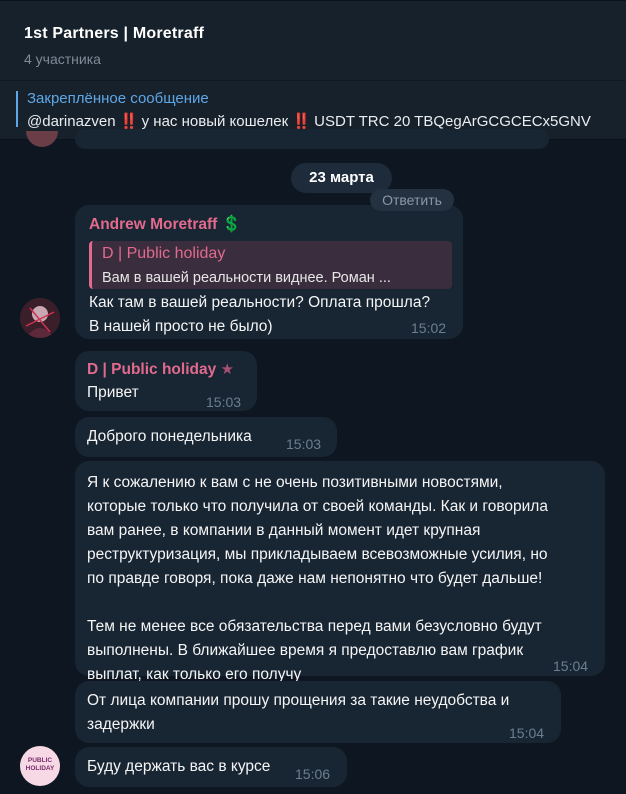 This screenshot has height=794, width=626. What do you see at coordinates (73, 121) in the screenshot?
I see `pinned-text-part: @darinazven` at bounding box center [73, 121].